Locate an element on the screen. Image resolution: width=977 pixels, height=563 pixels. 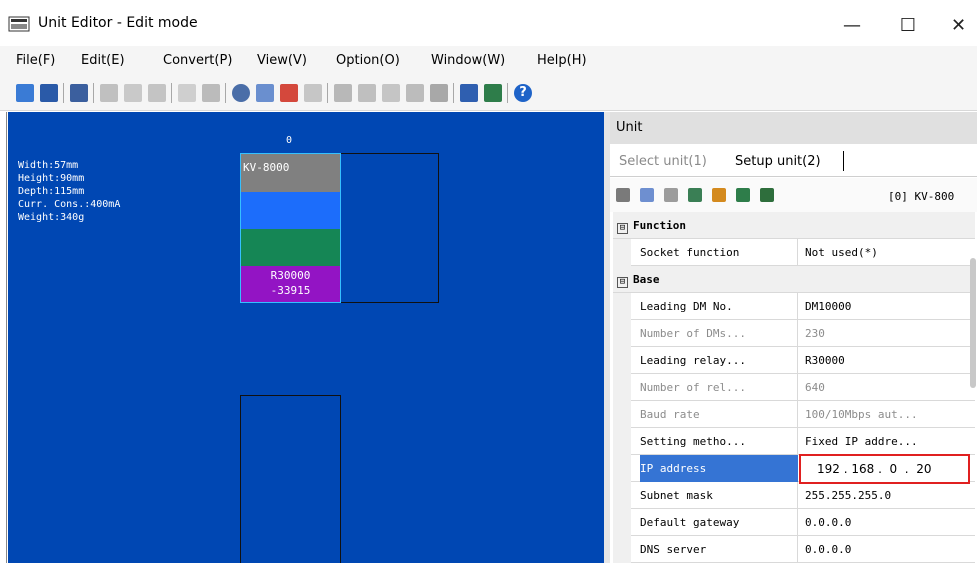
edit-icon is located at coordinates (187, 93).